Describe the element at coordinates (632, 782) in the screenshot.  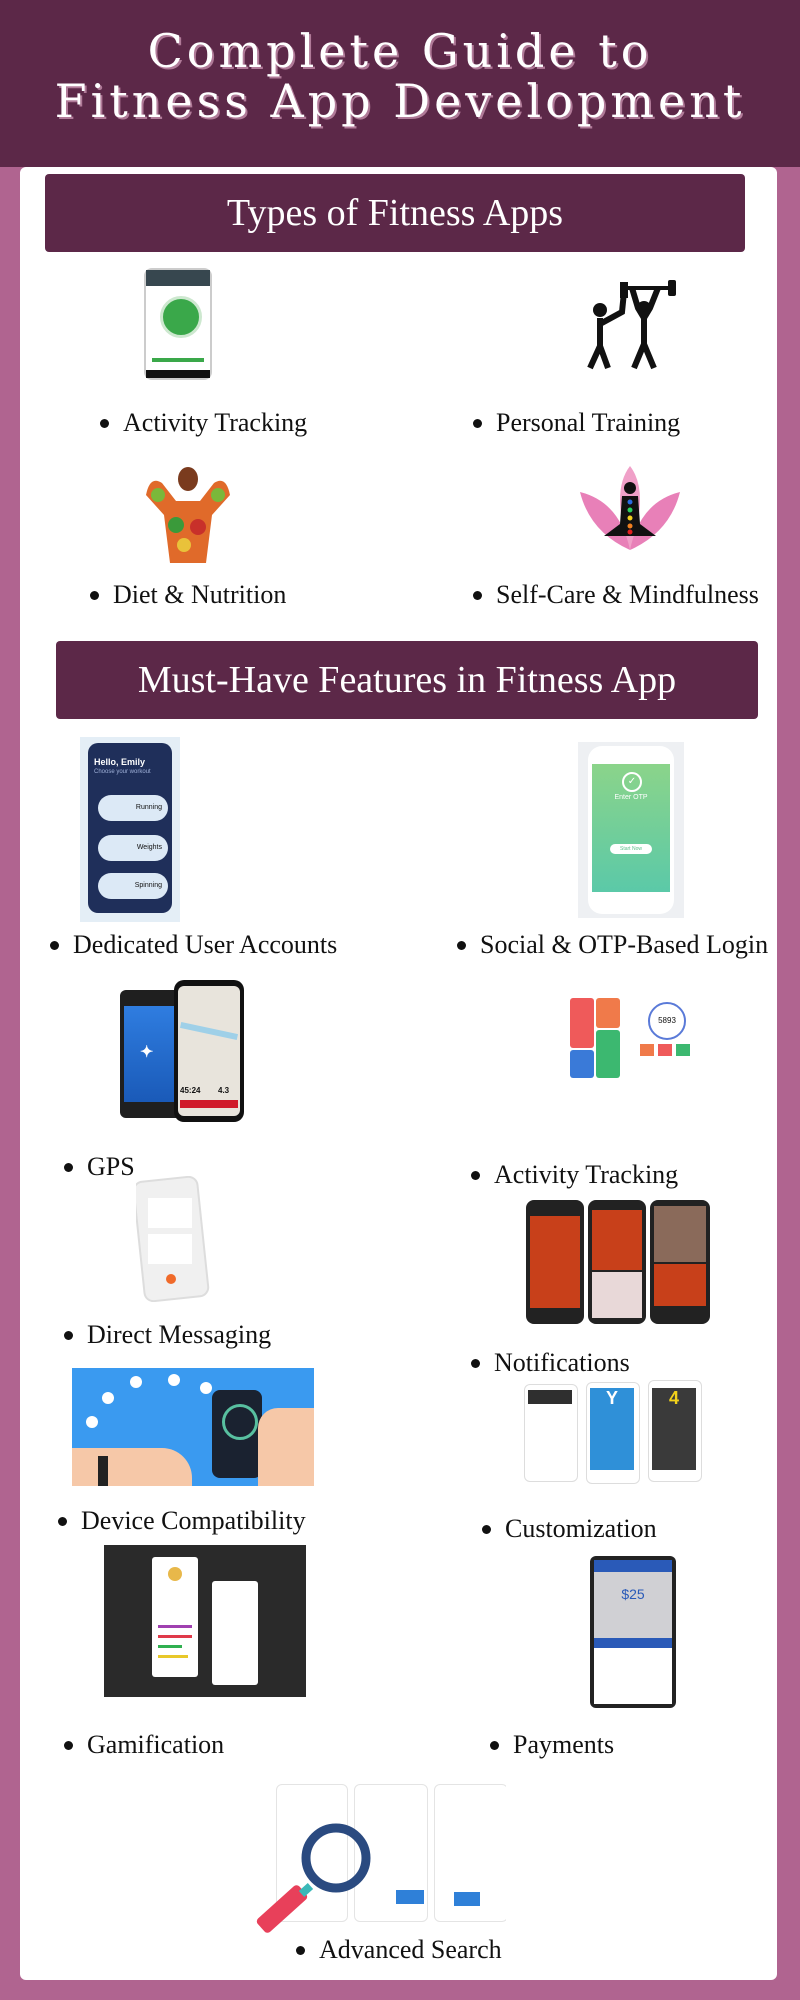
I see `check-icon: ✓` at that location.